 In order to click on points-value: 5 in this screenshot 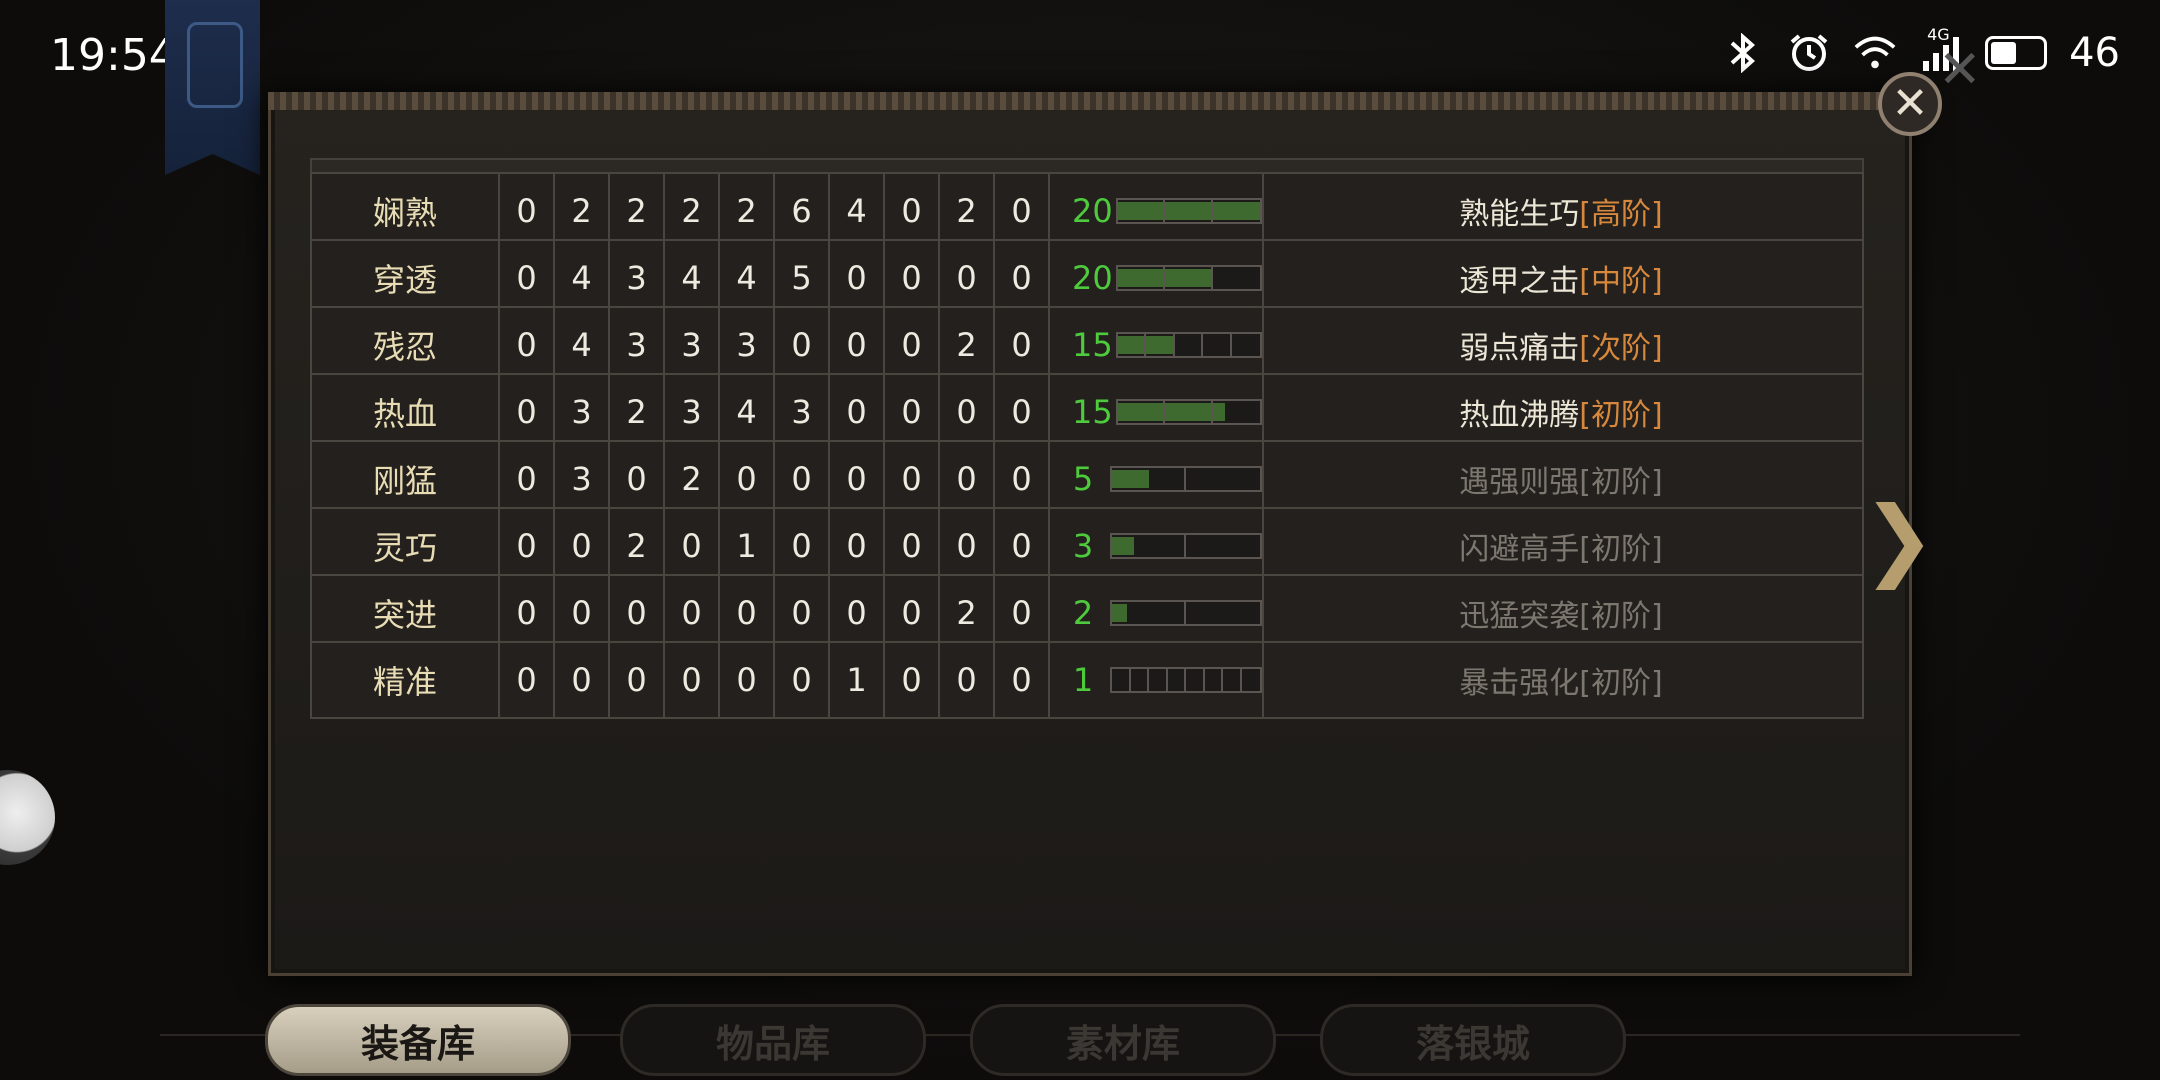, I will do `click(1083, 479)`.